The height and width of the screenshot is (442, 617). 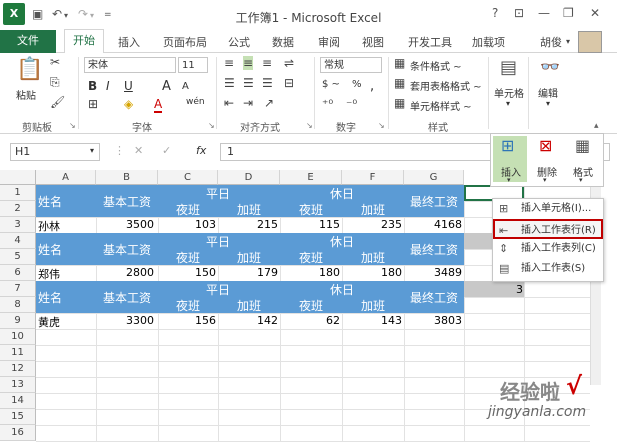 I want to click on column-header: E, so click(x=311, y=177).